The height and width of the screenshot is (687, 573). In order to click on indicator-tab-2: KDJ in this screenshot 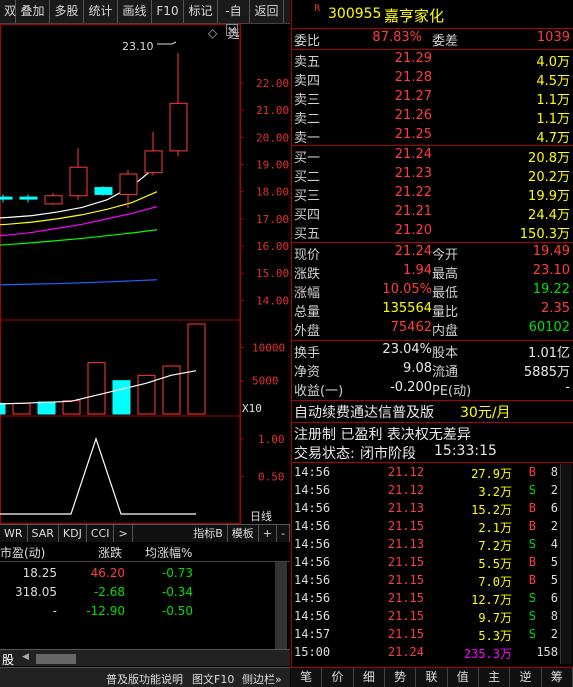, I will do `click(73, 533)`.